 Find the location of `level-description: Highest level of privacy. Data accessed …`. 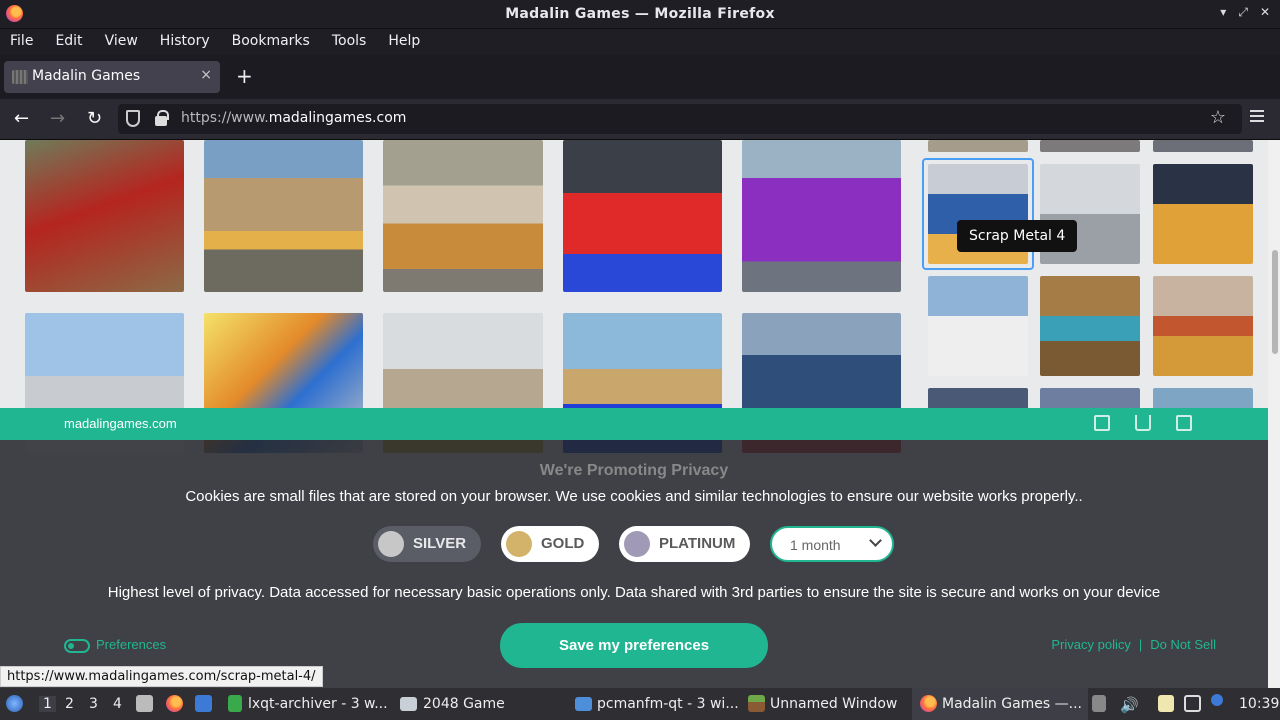

level-description: Highest level of privacy. Data accessed … is located at coordinates (634, 592).